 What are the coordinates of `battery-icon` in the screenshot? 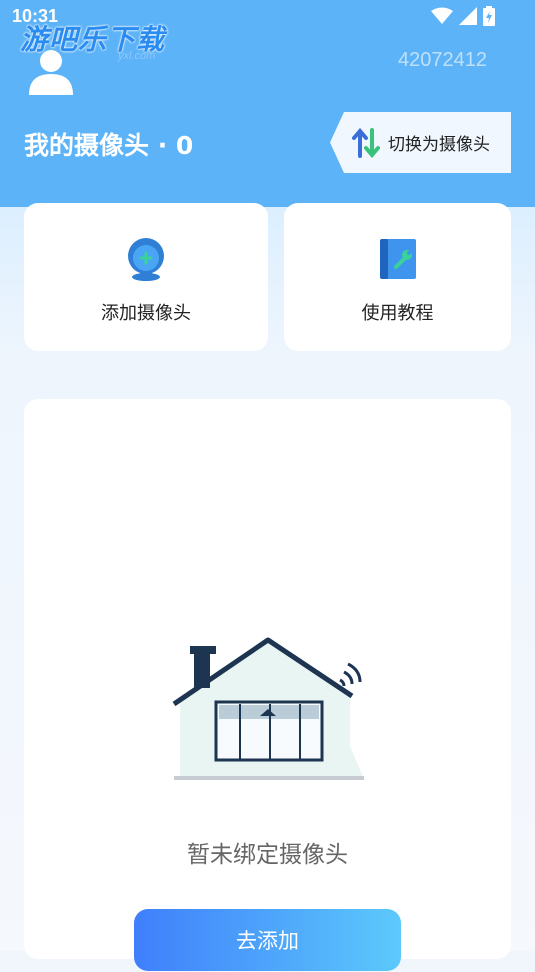 It's located at (489, 16).